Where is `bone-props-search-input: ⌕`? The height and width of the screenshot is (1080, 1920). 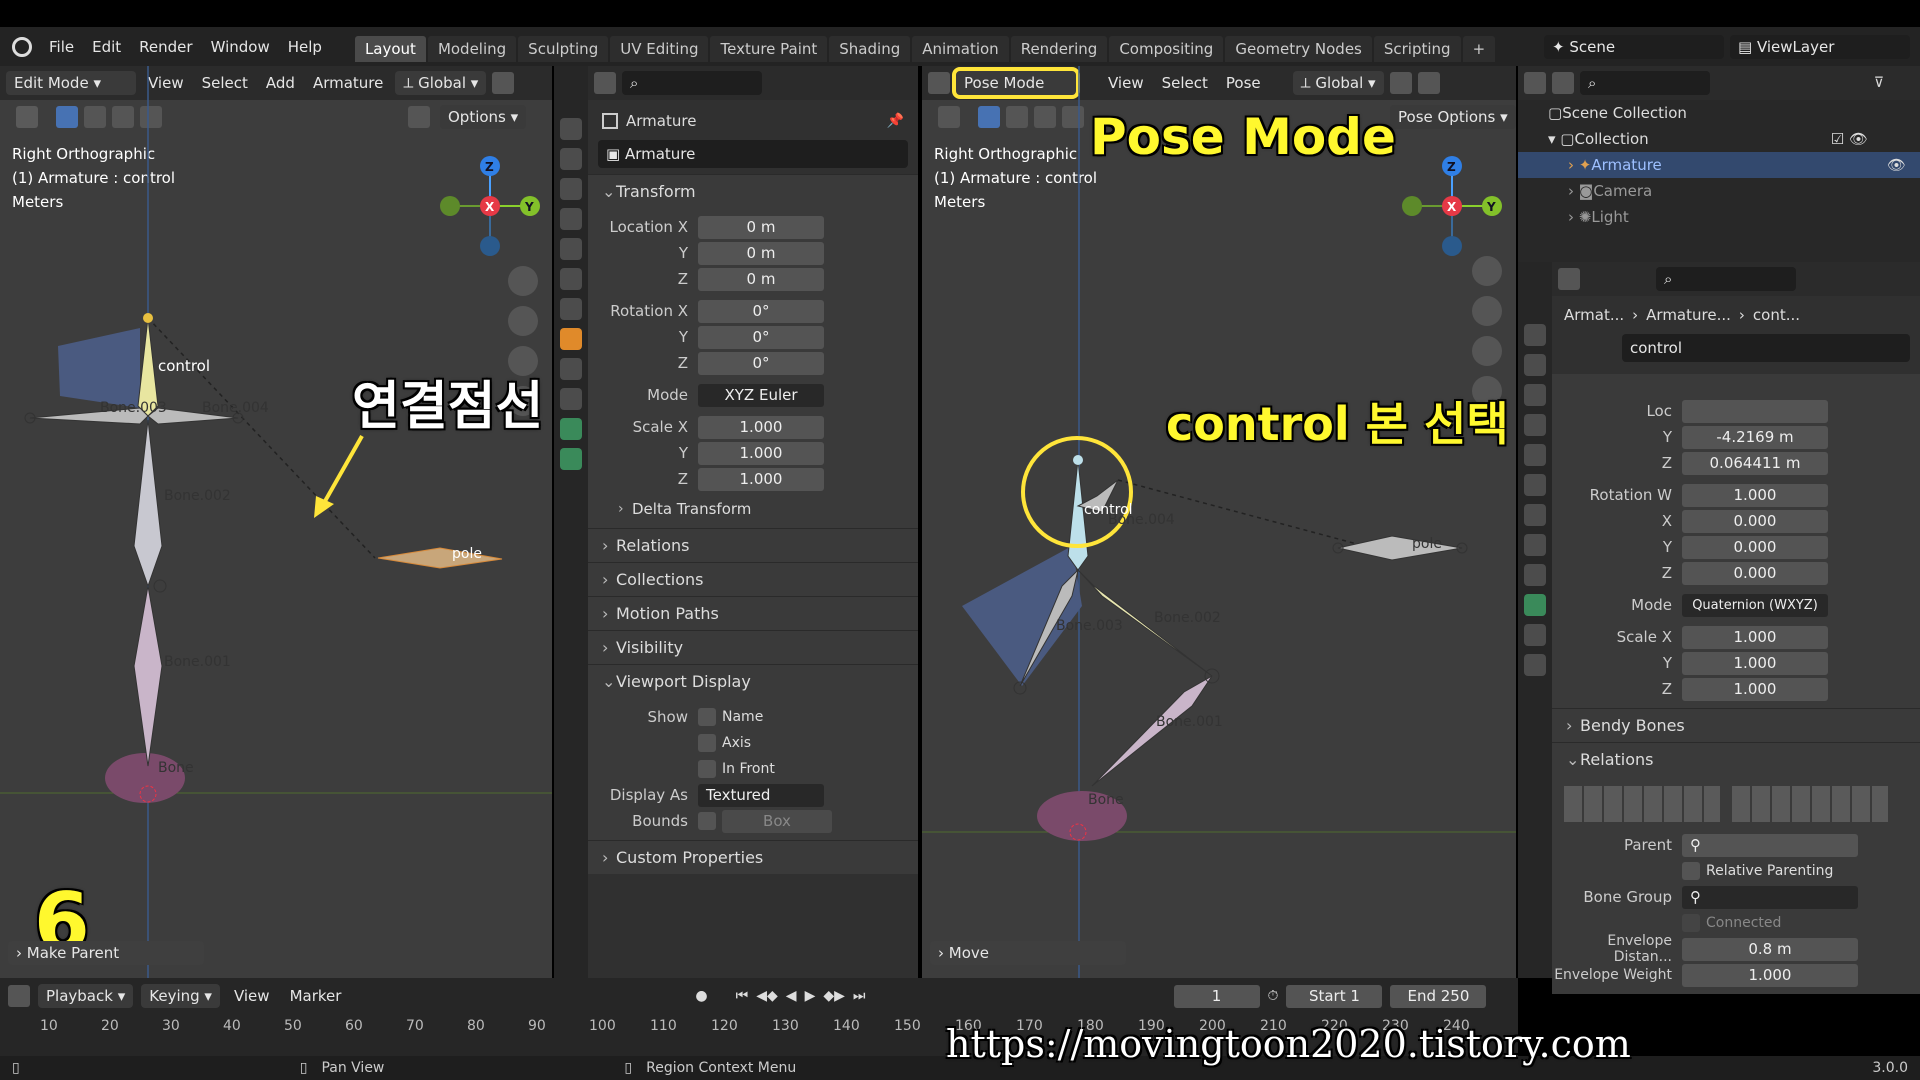
bone-props-search-input: ⌕ is located at coordinates (1726, 279).